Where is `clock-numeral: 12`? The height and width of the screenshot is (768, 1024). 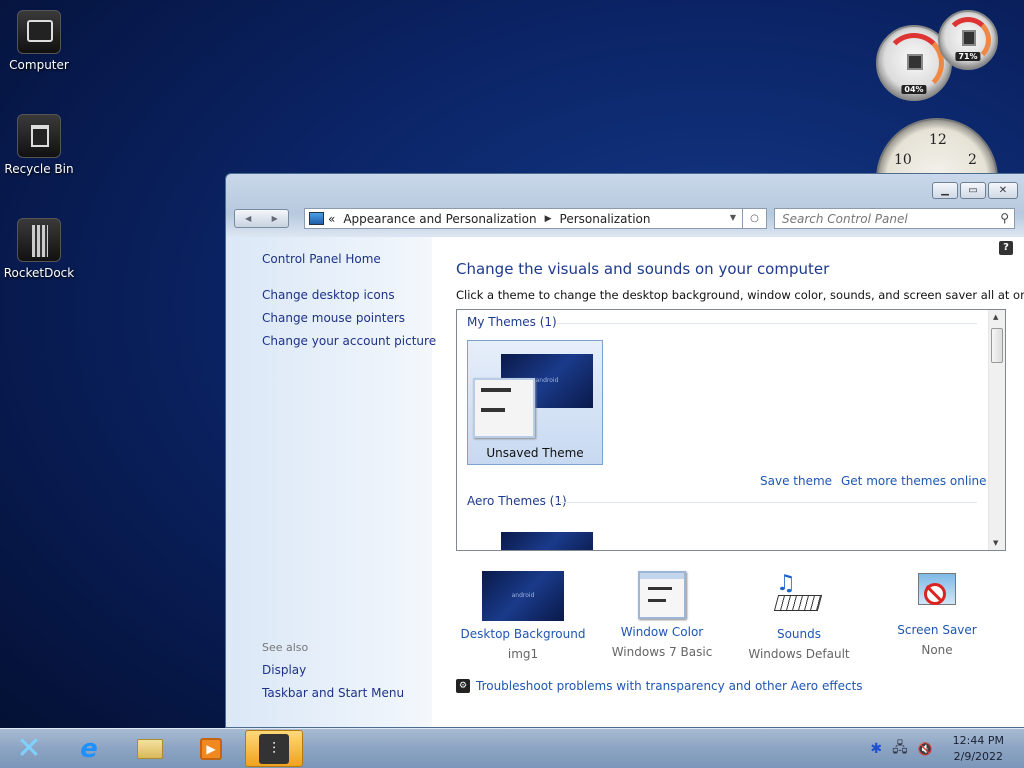 clock-numeral: 12 is located at coordinates (938, 140).